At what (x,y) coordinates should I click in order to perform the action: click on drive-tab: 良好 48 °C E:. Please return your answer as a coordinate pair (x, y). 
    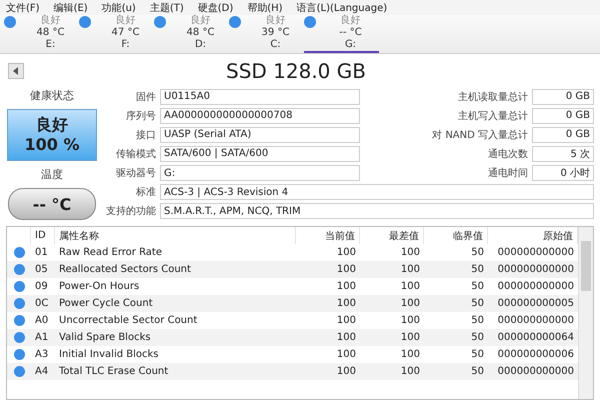
    Looking at the image, I should click on (41, 34).